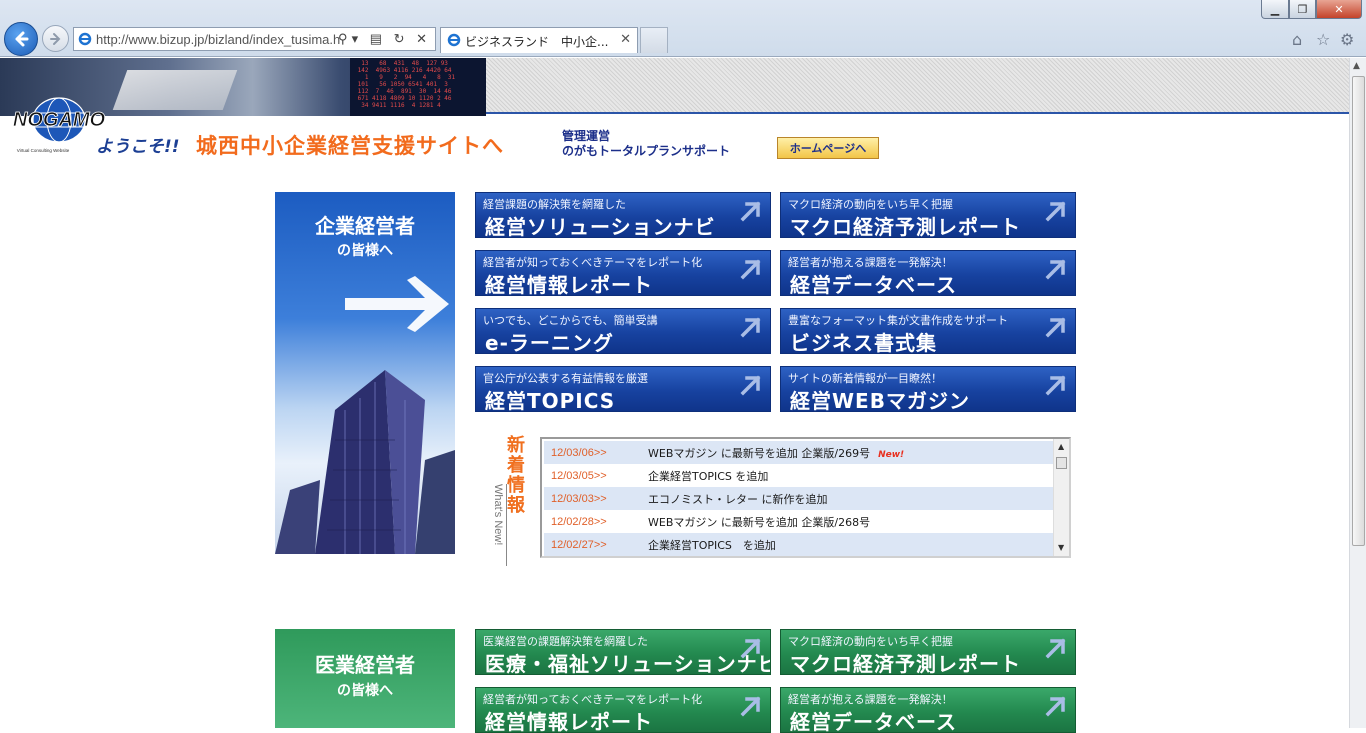 Image resolution: width=1366 pixels, height=733 pixels. I want to click on ie-tab-icon, so click(454, 40).